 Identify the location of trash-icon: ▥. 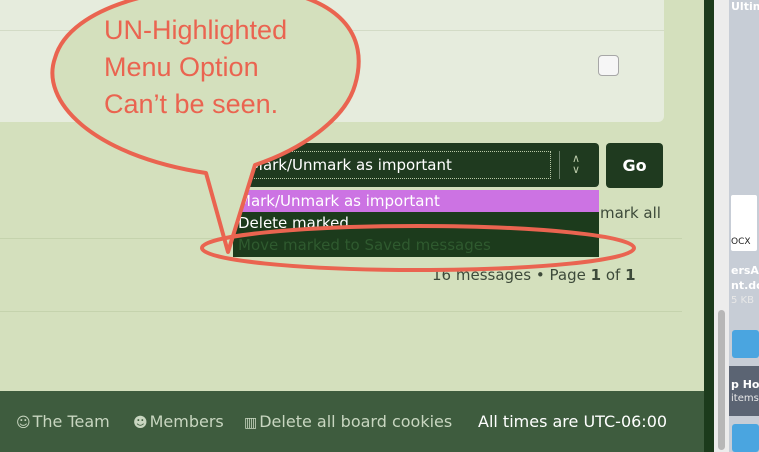
(251, 423).